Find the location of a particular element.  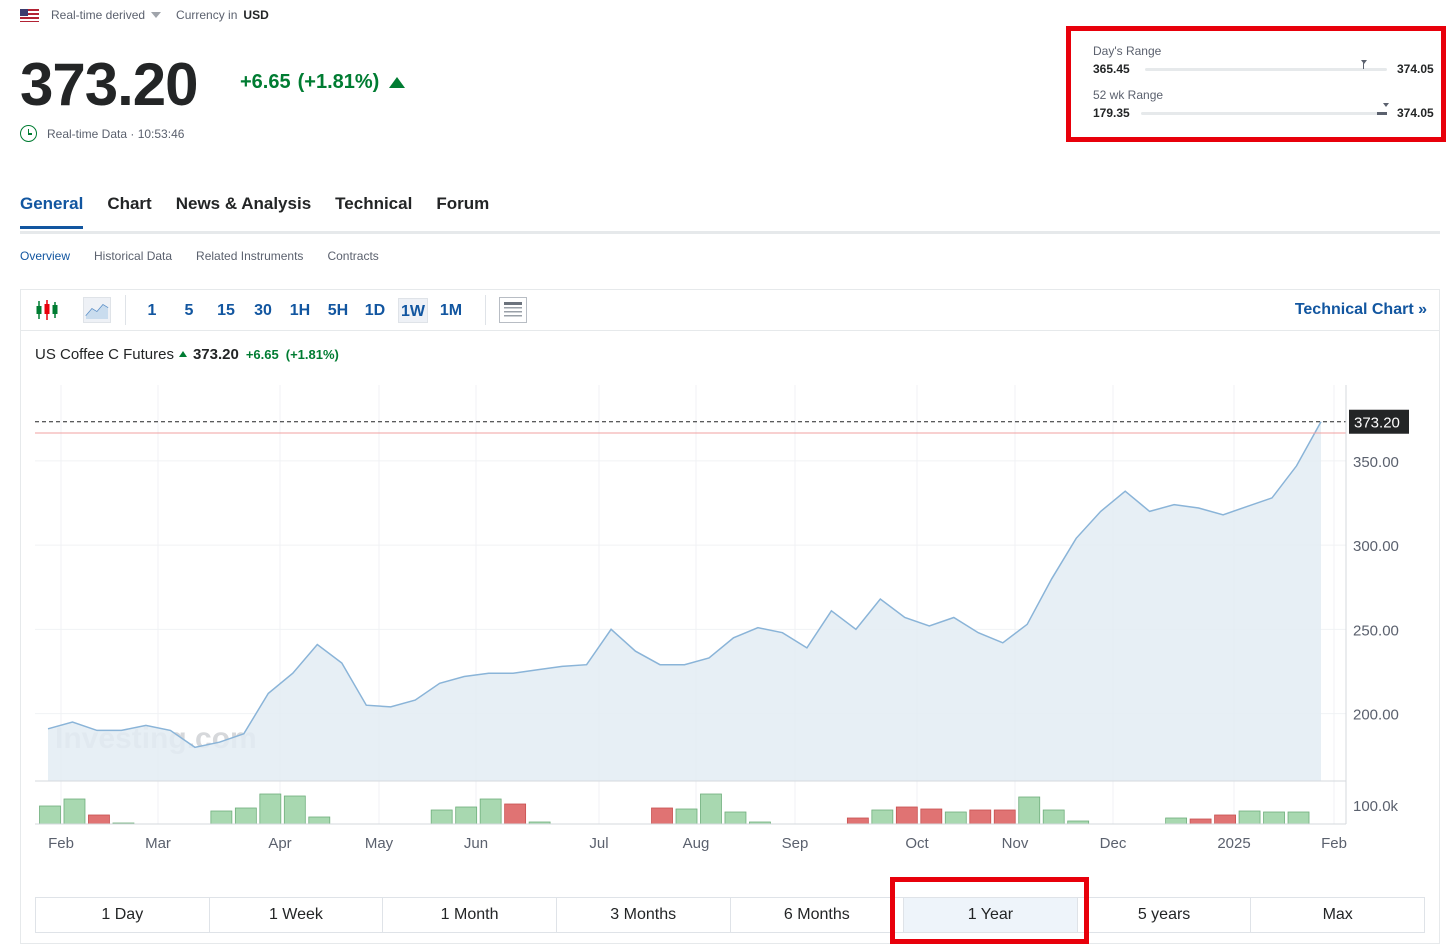

clock-icon is located at coordinates (28, 133).